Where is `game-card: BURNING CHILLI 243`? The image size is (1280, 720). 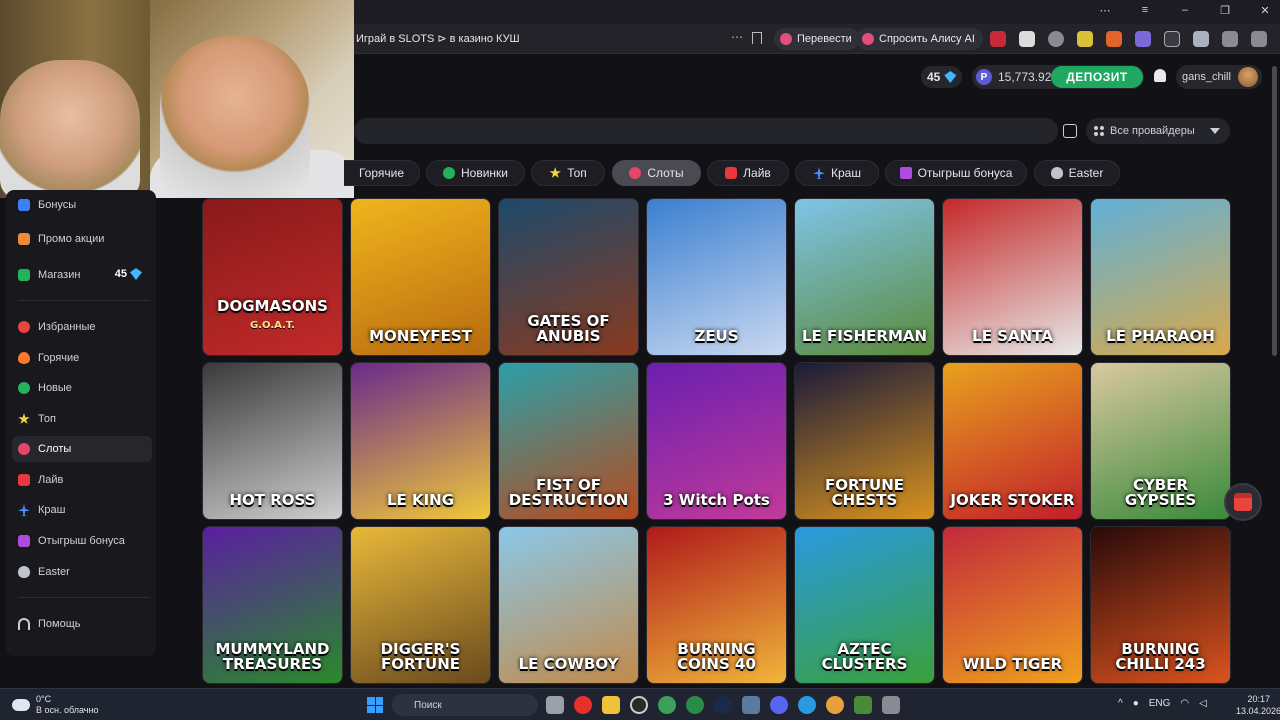 game-card: BURNING CHILLI 243 is located at coordinates (1160, 605).